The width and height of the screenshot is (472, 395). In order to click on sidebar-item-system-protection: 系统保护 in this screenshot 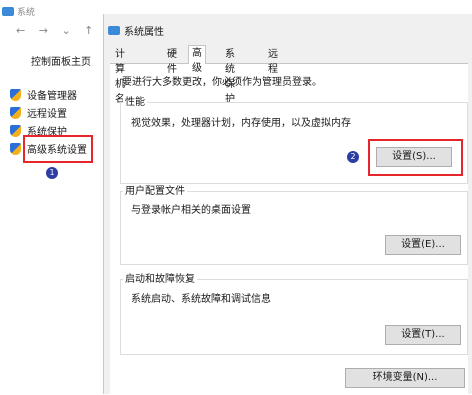, I will do `click(38, 129)`.